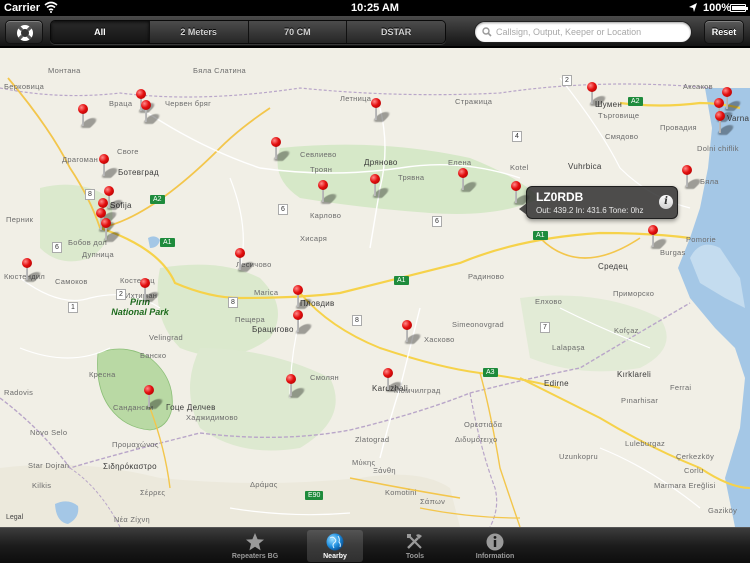  What do you see at coordinates (634, 293) in the screenshot?
I see `map-place-label: Приморско` at bounding box center [634, 293].